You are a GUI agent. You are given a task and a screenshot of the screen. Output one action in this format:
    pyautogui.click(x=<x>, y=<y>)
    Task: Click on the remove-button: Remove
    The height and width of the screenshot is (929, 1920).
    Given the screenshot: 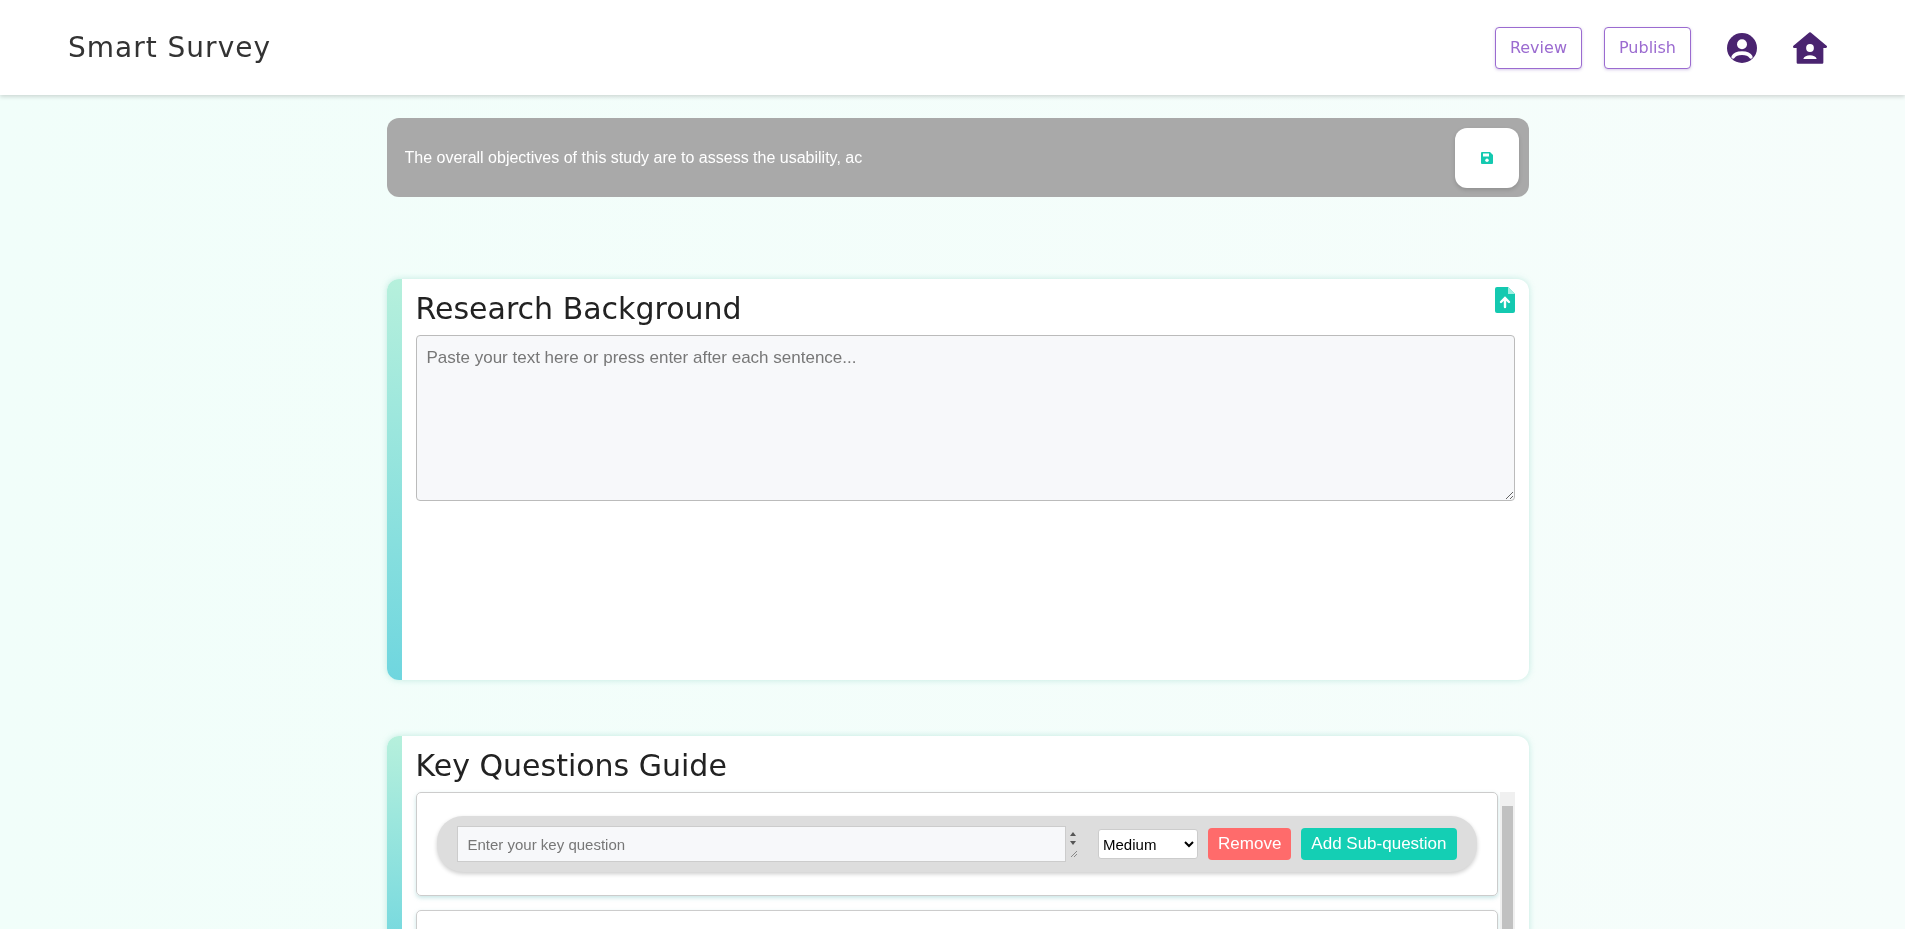 What is the action you would take?
    pyautogui.click(x=1250, y=844)
    